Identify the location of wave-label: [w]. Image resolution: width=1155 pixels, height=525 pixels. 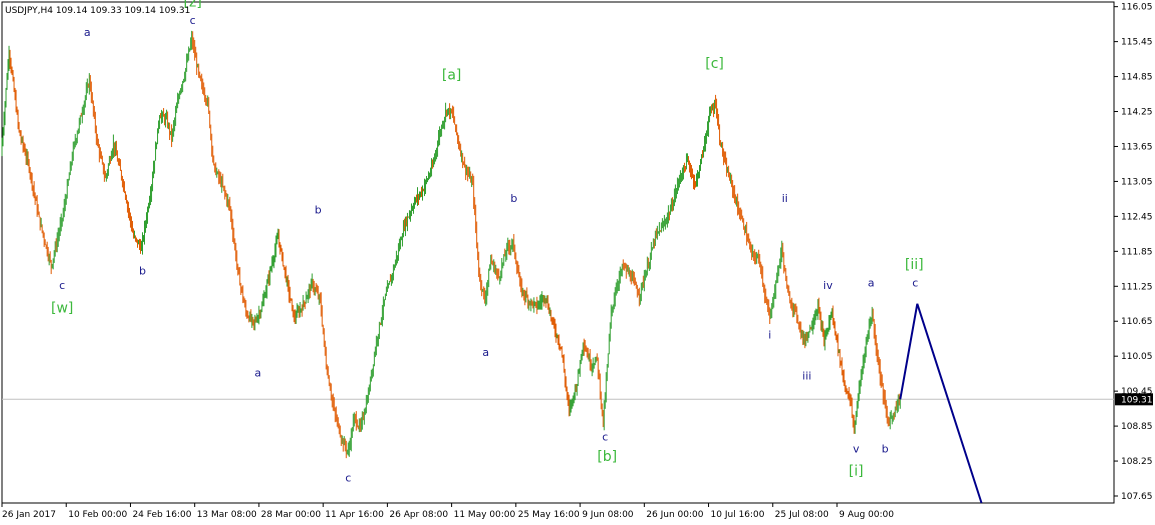
(62, 309).